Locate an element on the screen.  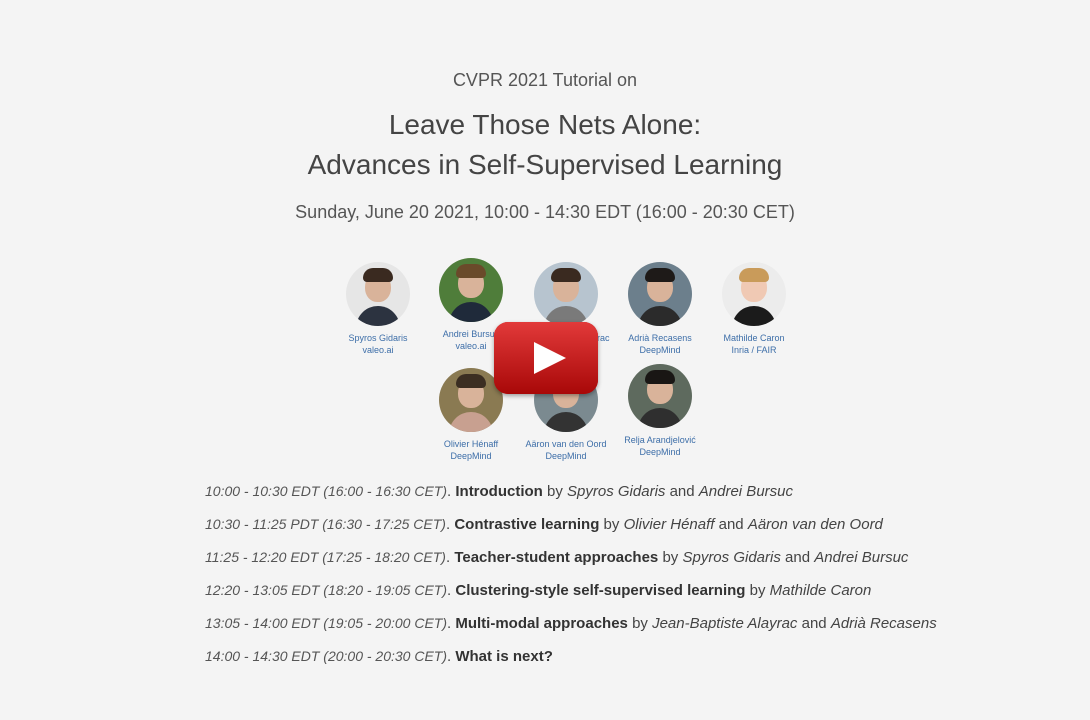
session-speaker: Jean-Baptiste Alayrac is located at coordinates (725, 623).